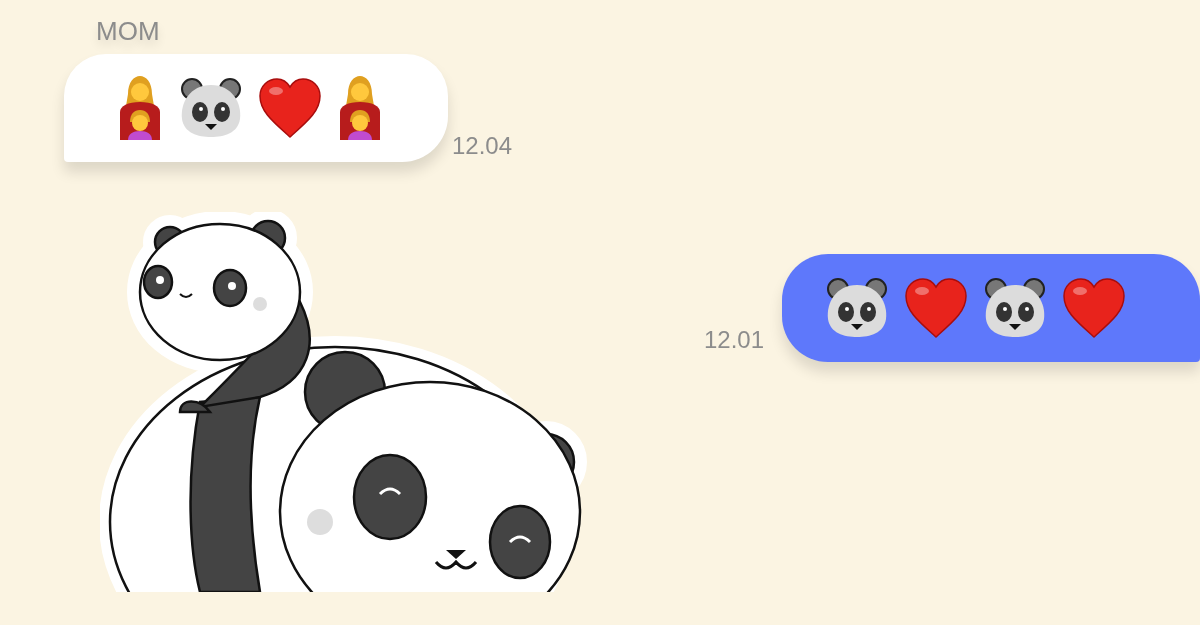 The height and width of the screenshot is (625, 1200). I want to click on message-time: 12.01, so click(733, 340).